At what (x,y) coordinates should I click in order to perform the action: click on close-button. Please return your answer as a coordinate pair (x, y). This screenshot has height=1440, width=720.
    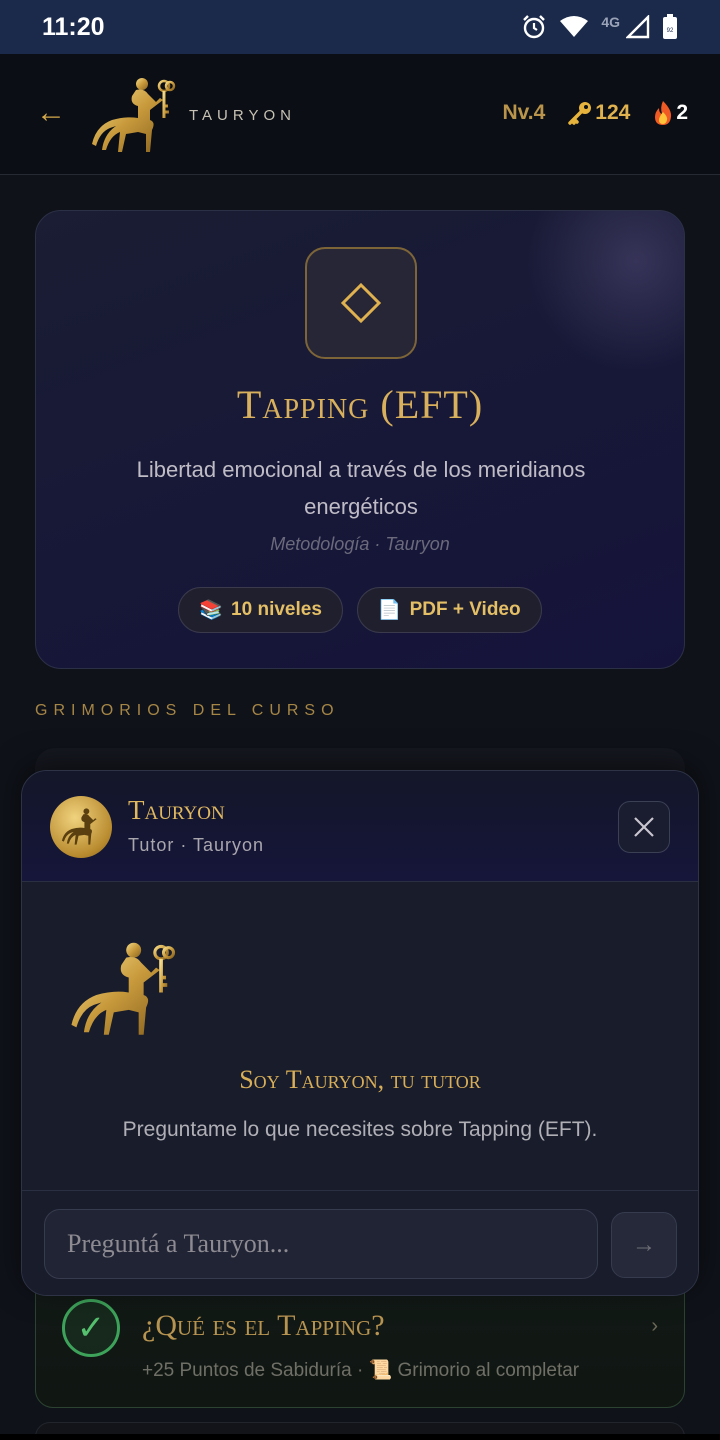
    Looking at the image, I should click on (644, 827).